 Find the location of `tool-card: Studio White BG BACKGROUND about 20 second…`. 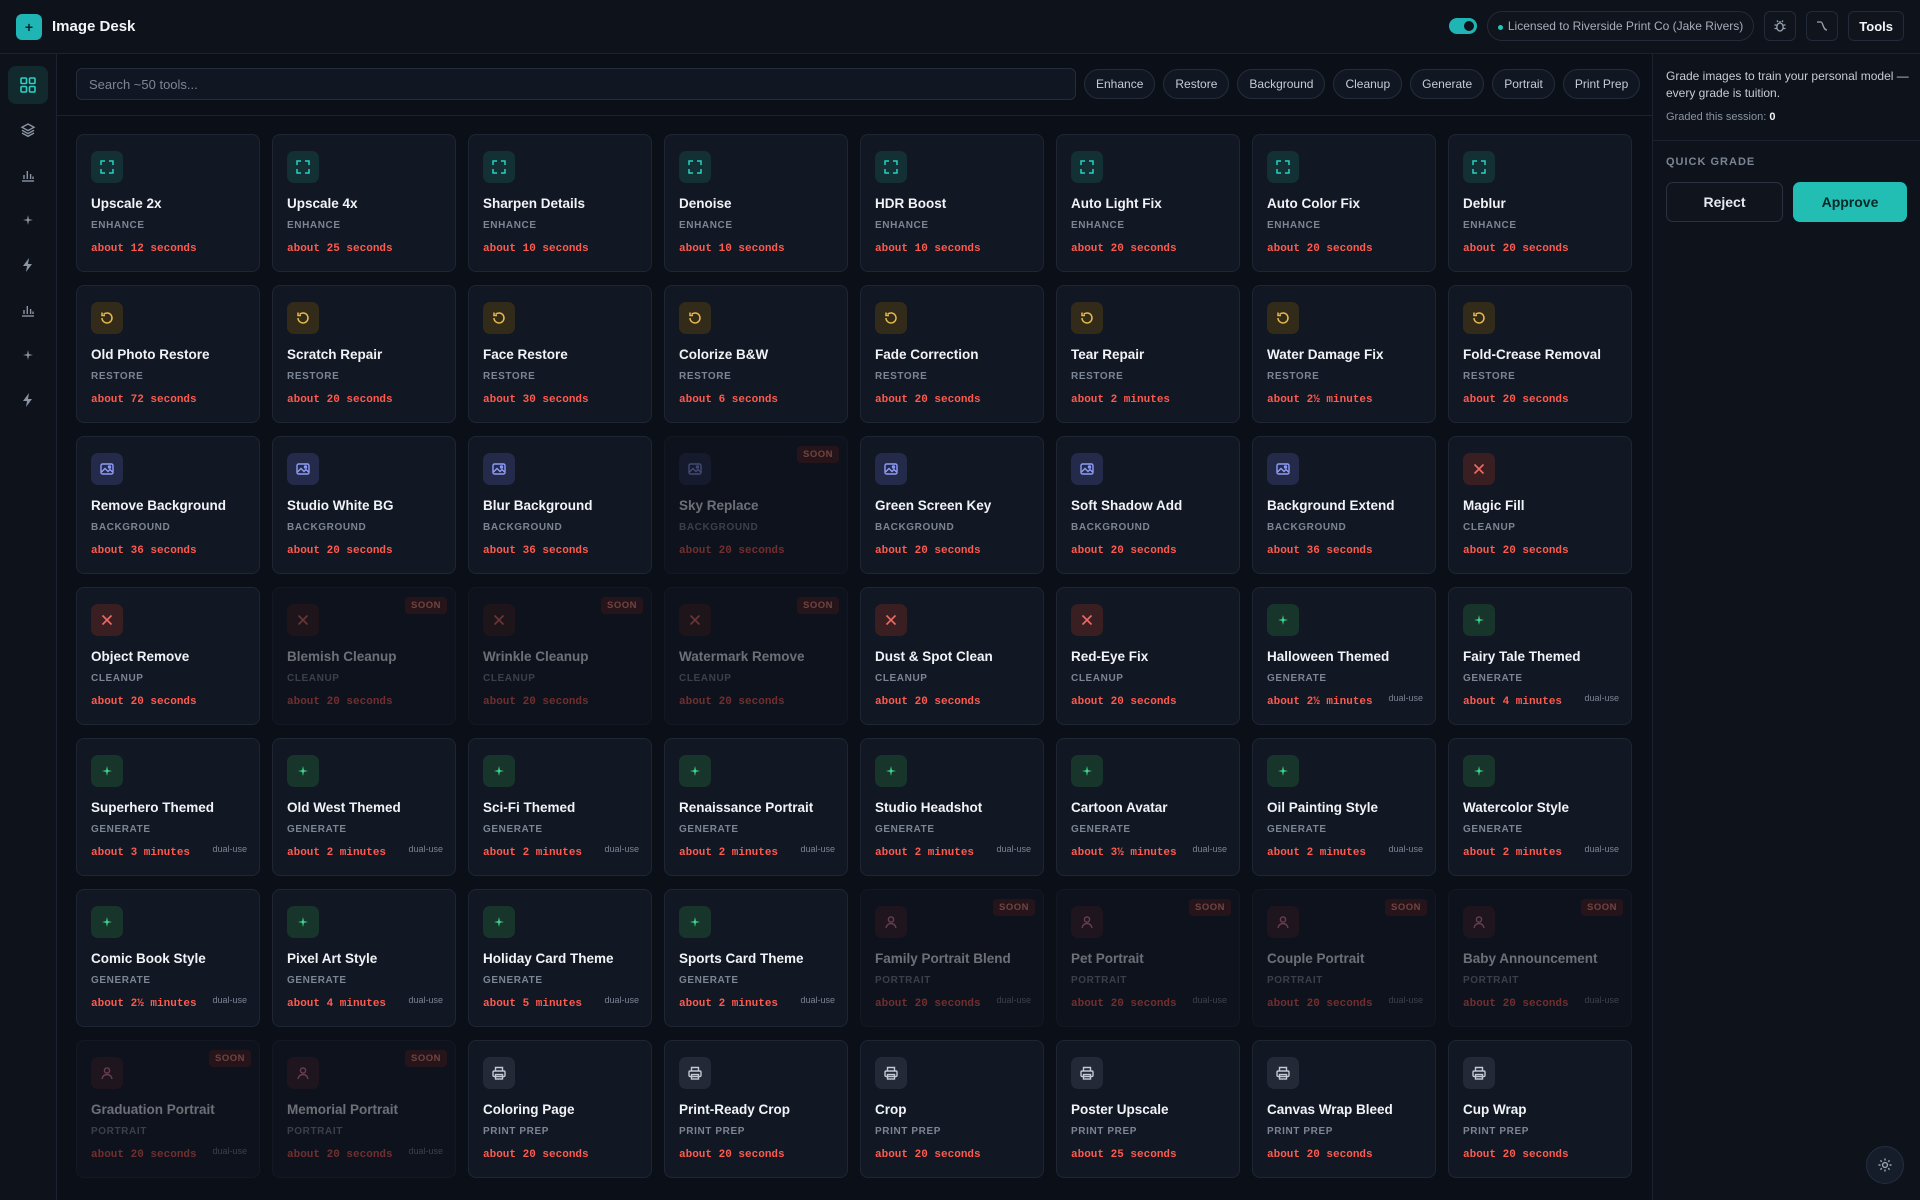

tool-card: Studio White BG BACKGROUND about 20 second… is located at coordinates (364, 505).